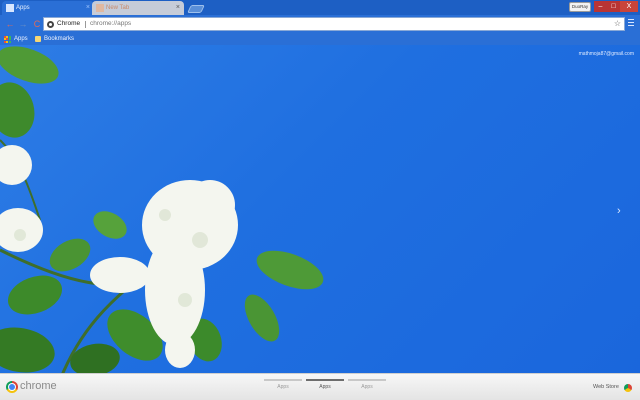 This screenshot has height=400, width=640. What do you see at coordinates (10, 8) in the screenshot?
I see `apps-grid-favicon-icon` at bounding box center [10, 8].